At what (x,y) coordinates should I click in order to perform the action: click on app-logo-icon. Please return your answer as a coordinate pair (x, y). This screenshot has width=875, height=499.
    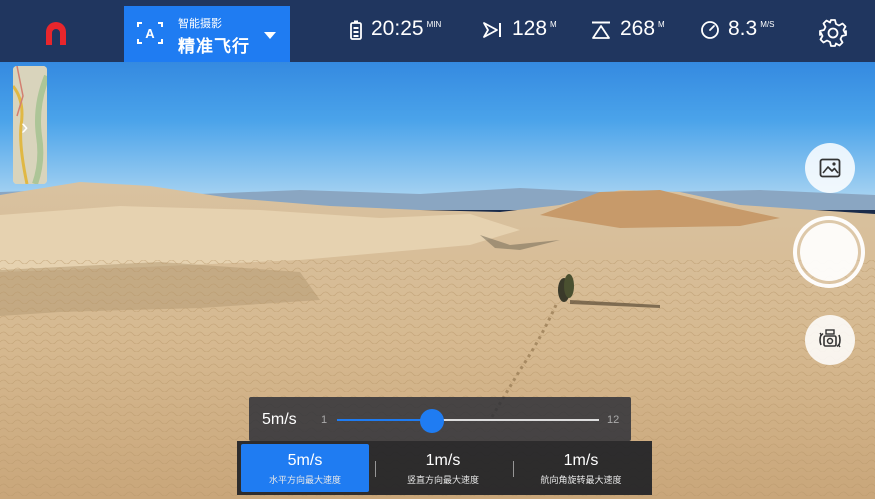
    Looking at the image, I should click on (56, 32).